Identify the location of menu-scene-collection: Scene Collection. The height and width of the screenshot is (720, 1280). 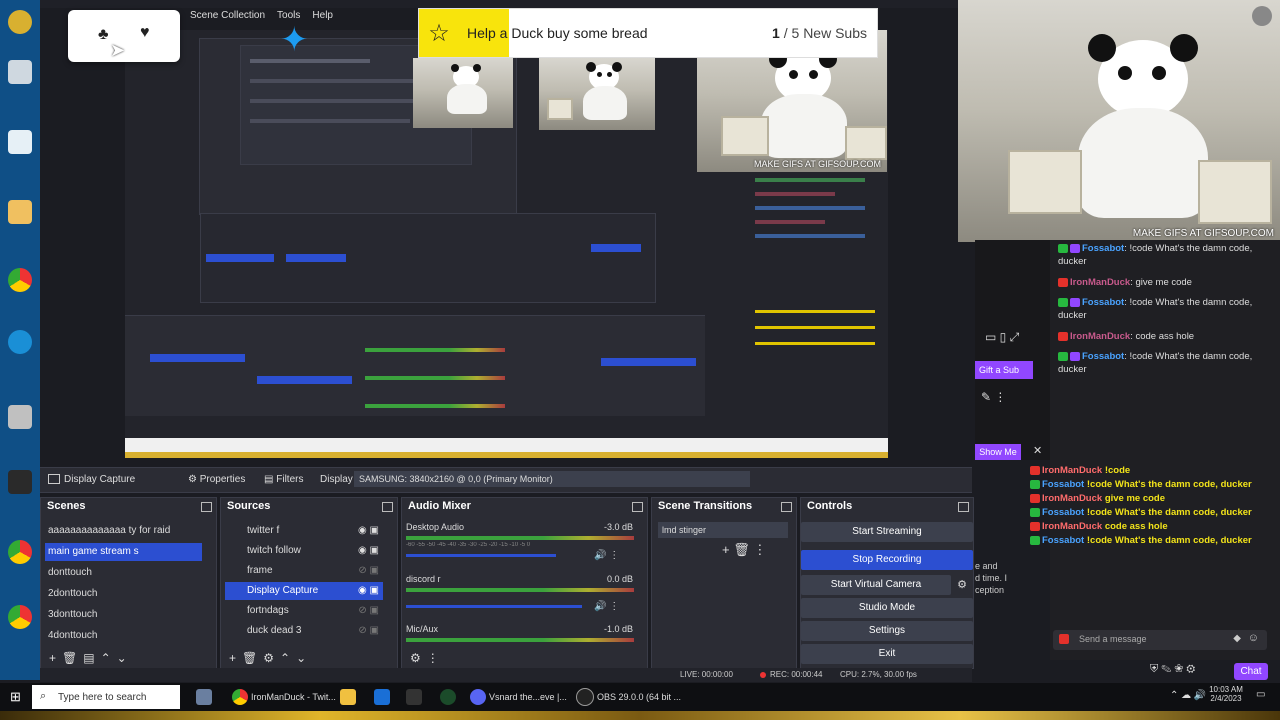
(227, 18).